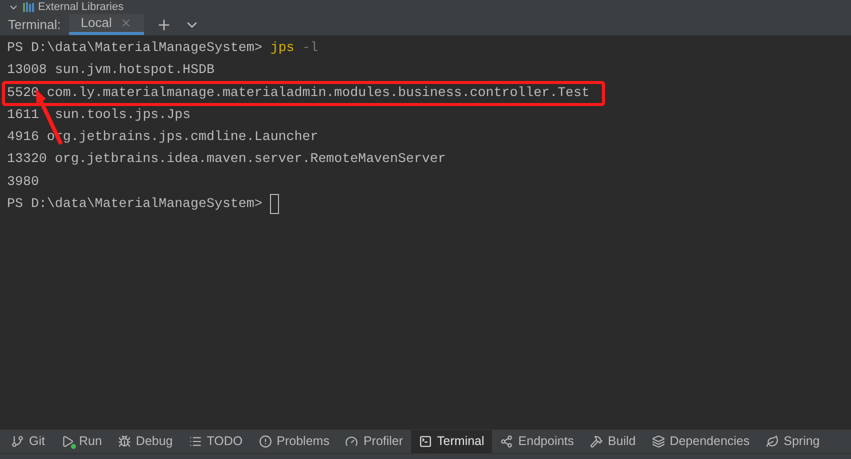 Image resolution: width=851 pixels, height=459 pixels. Describe the element at coordinates (537, 441) in the screenshot. I see `tool-window-tab: Endpoints` at that location.